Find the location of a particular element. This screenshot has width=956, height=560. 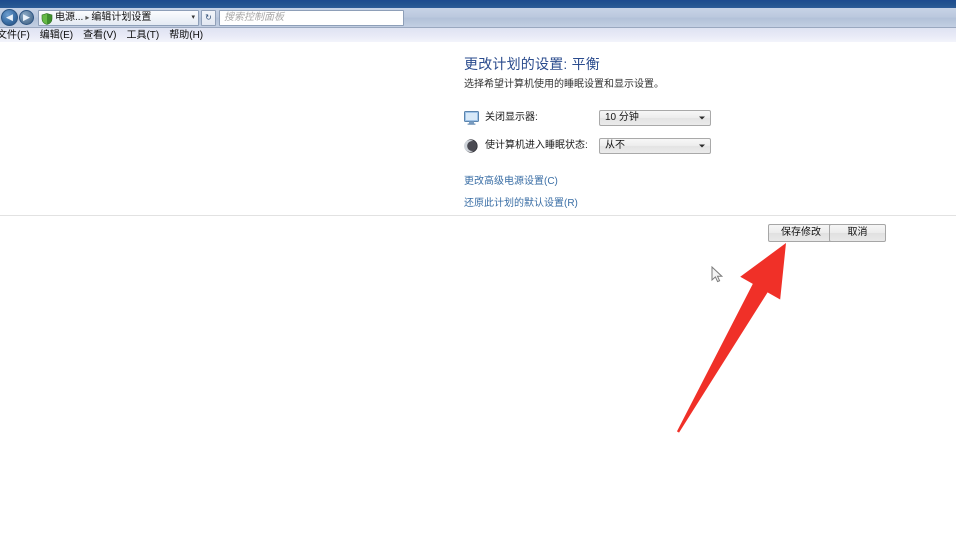

address-bar: 电源... ▸ 编辑计划设置 ▾ is located at coordinates (118, 17).